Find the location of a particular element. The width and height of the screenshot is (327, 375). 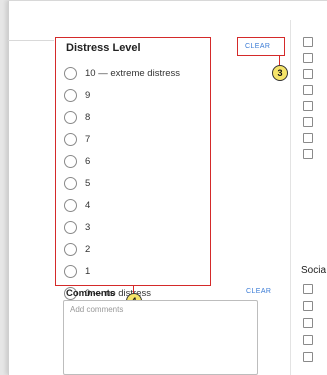

panel-top-edge is located at coordinates (167, 2).